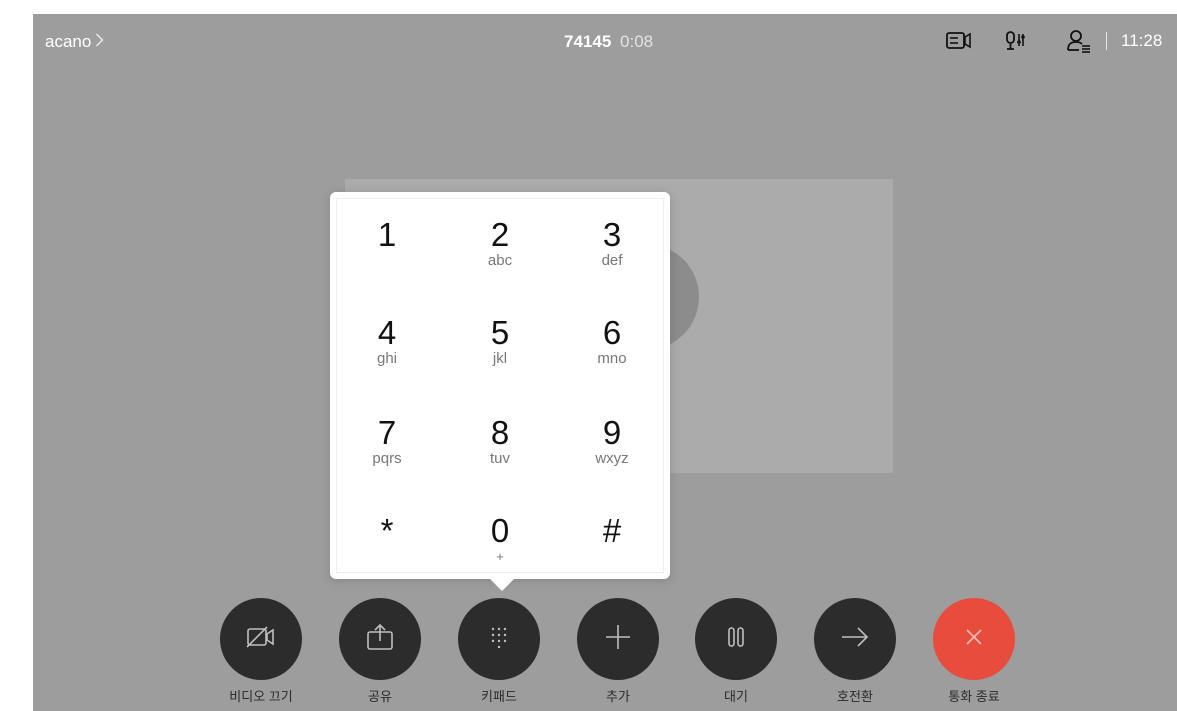 This screenshot has width=1177, height=711. I want to click on transfer-button, so click(855, 639).